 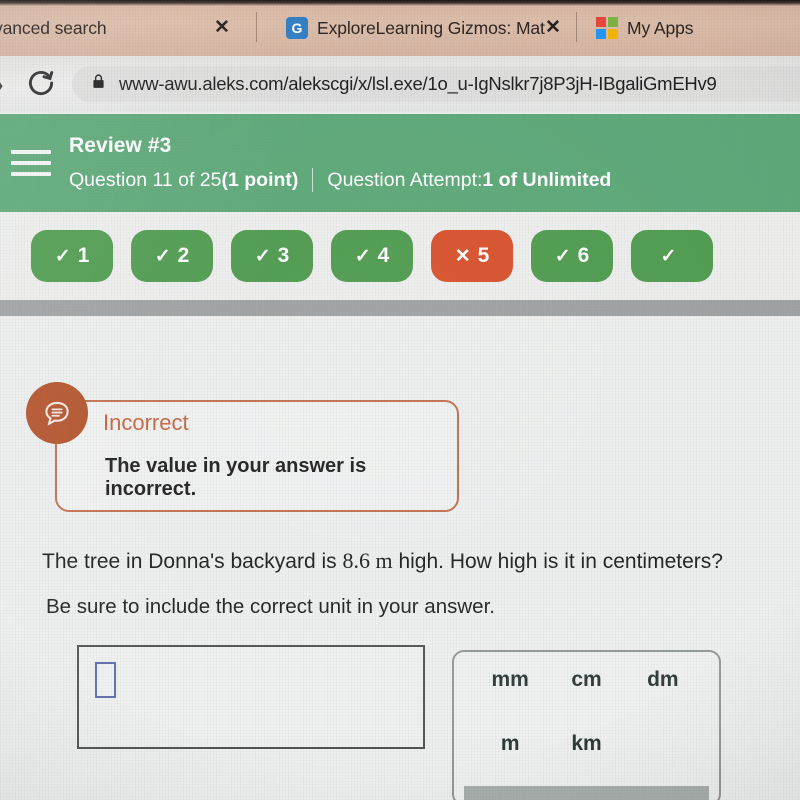 I want to click on feedback-title: Incorrect, so click(x=146, y=422).